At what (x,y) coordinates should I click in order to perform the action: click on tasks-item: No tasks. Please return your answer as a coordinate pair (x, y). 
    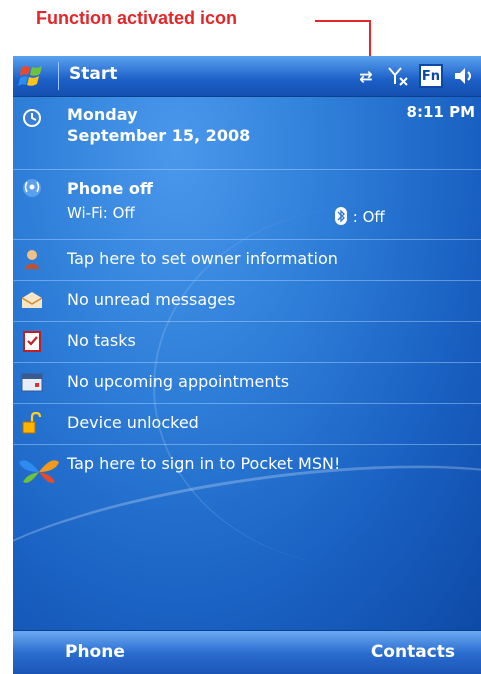
    Looking at the image, I should click on (247, 342).